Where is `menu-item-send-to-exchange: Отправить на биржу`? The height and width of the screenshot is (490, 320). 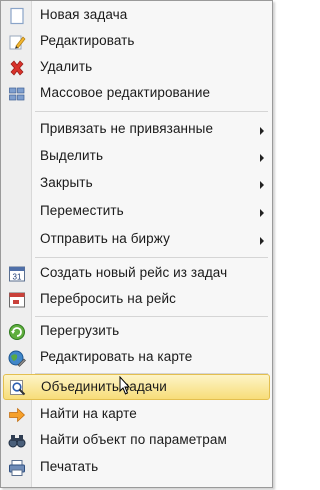
menu-item-send-to-exchange: Отправить на биржу is located at coordinates (136, 240).